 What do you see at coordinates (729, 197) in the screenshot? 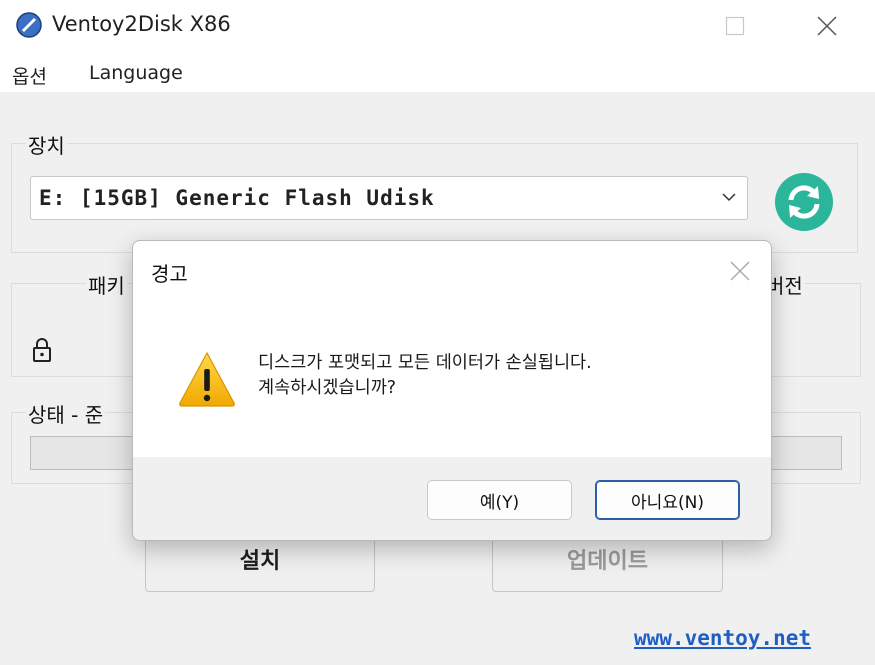
I see `chevron-down-icon` at bounding box center [729, 197].